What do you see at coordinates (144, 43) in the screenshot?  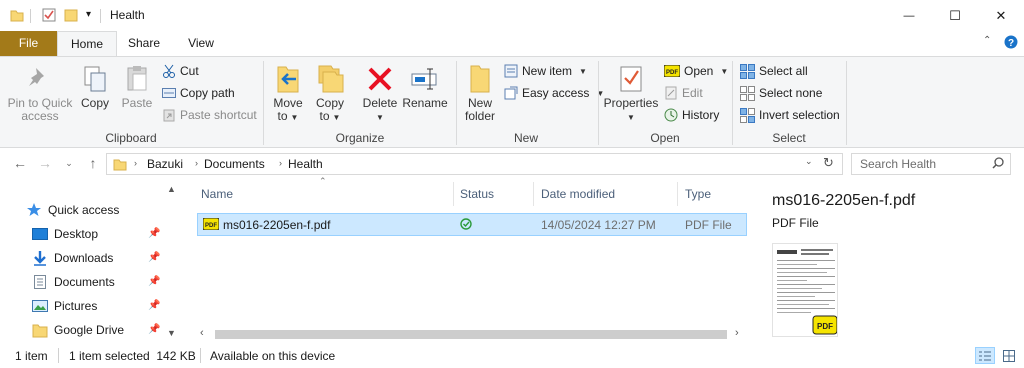 I see `tab-share: Share` at bounding box center [144, 43].